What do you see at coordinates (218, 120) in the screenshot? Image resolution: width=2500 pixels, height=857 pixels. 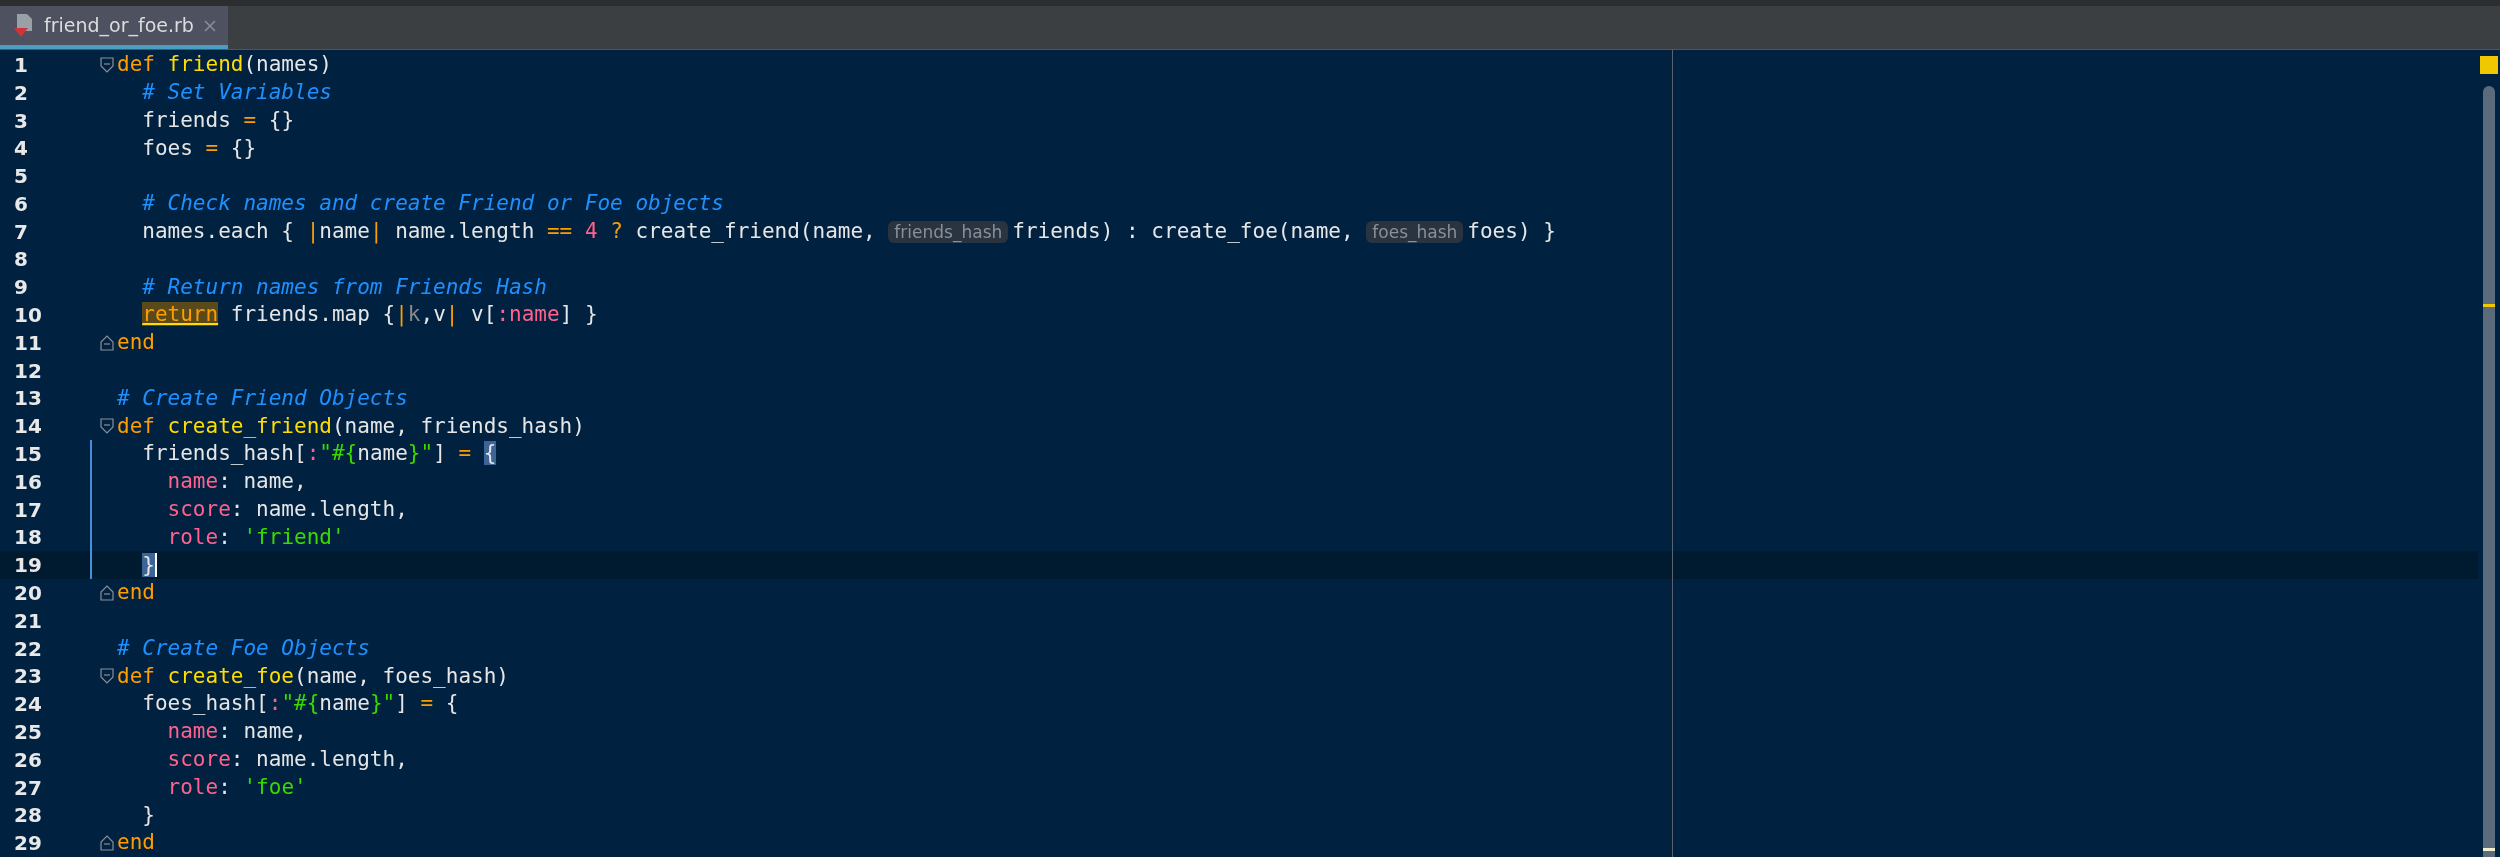 I see `code-line: friends = {}` at bounding box center [218, 120].